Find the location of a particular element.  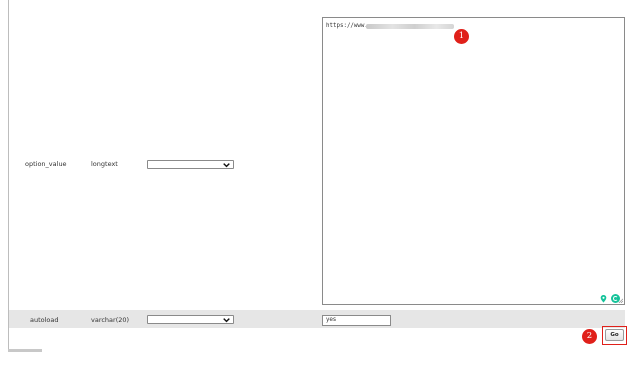

column-type: varchar(20) is located at coordinates (110, 320).